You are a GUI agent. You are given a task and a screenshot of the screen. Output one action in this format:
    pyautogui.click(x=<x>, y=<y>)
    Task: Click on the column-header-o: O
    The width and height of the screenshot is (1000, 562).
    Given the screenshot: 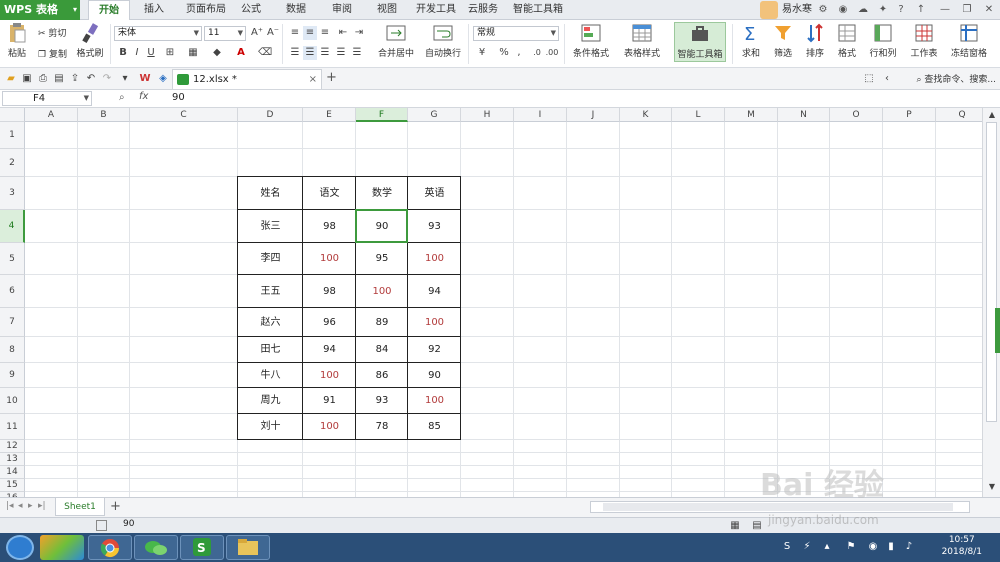 What is the action you would take?
    pyautogui.click(x=856, y=115)
    